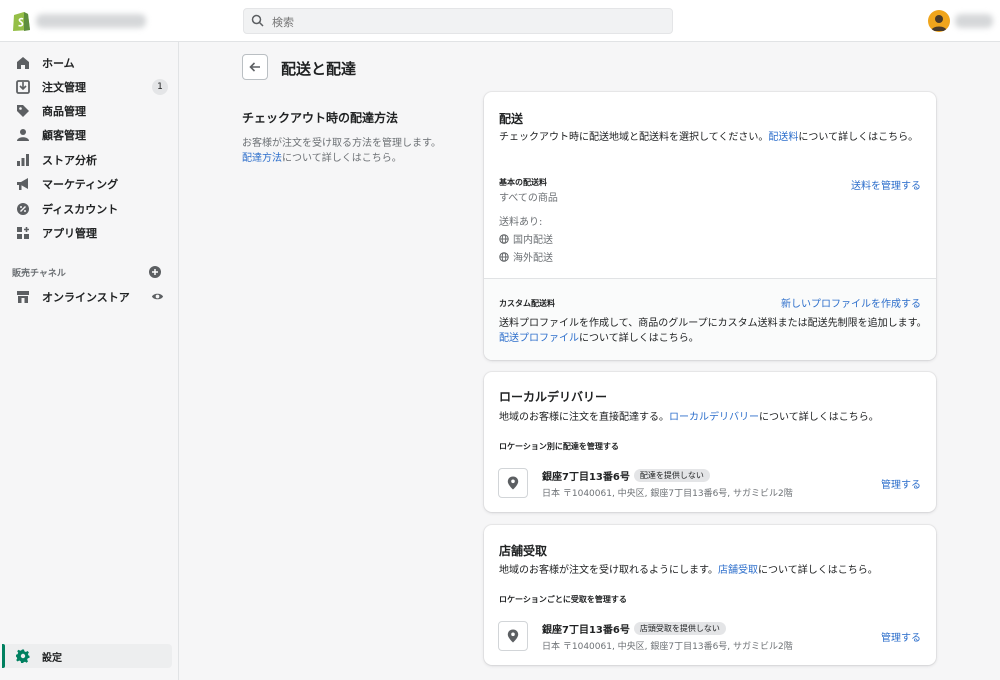 The height and width of the screenshot is (680, 1000). I want to click on pickup-section-heading: ロケーションごとに受取を管理する, so click(563, 599).